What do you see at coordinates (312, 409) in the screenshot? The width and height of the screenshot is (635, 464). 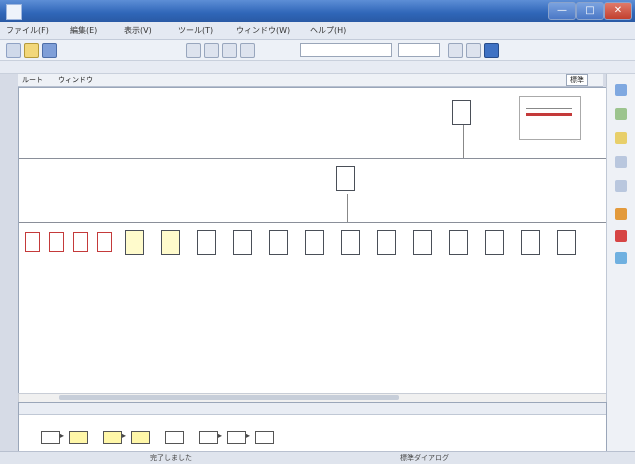 I see `flow-panel-header` at bounding box center [312, 409].